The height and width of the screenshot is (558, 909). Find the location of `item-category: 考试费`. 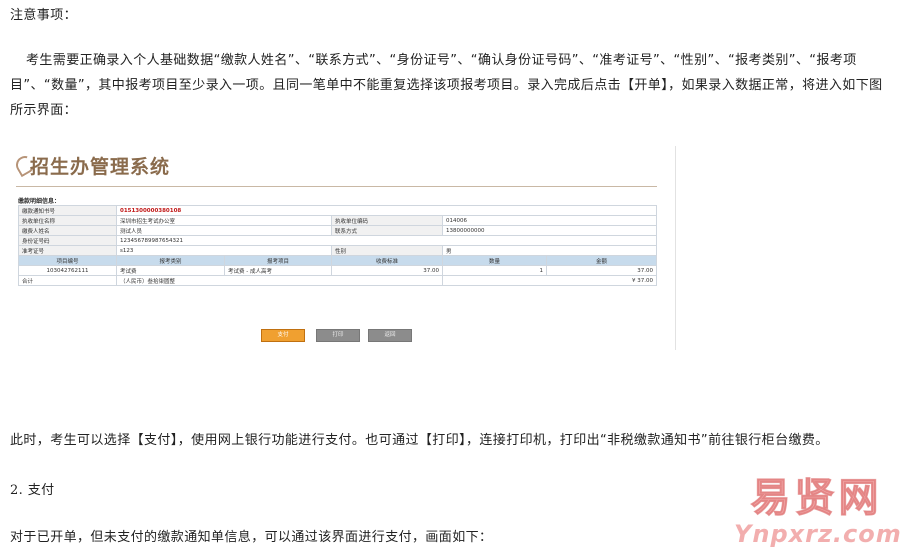

item-category: 考试费 is located at coordinates (170, 270).